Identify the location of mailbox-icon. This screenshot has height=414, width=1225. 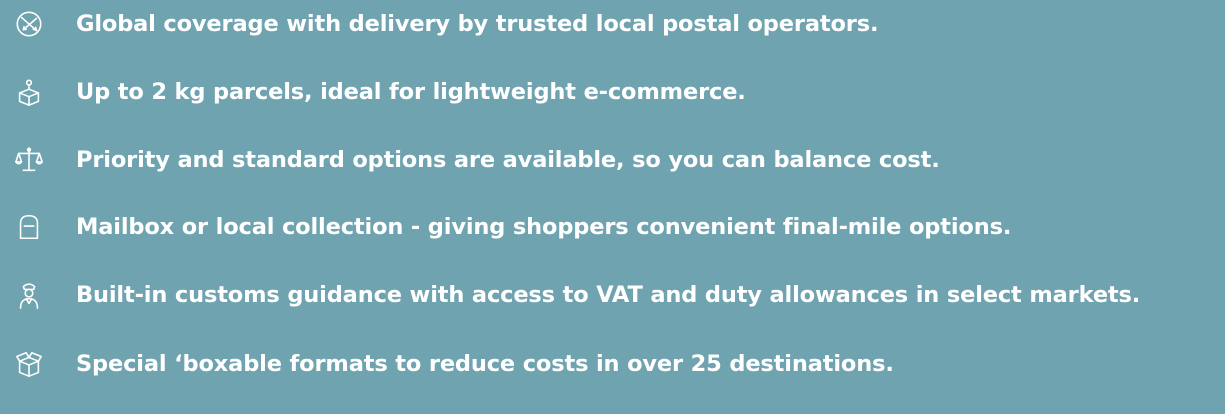
(29, 227).